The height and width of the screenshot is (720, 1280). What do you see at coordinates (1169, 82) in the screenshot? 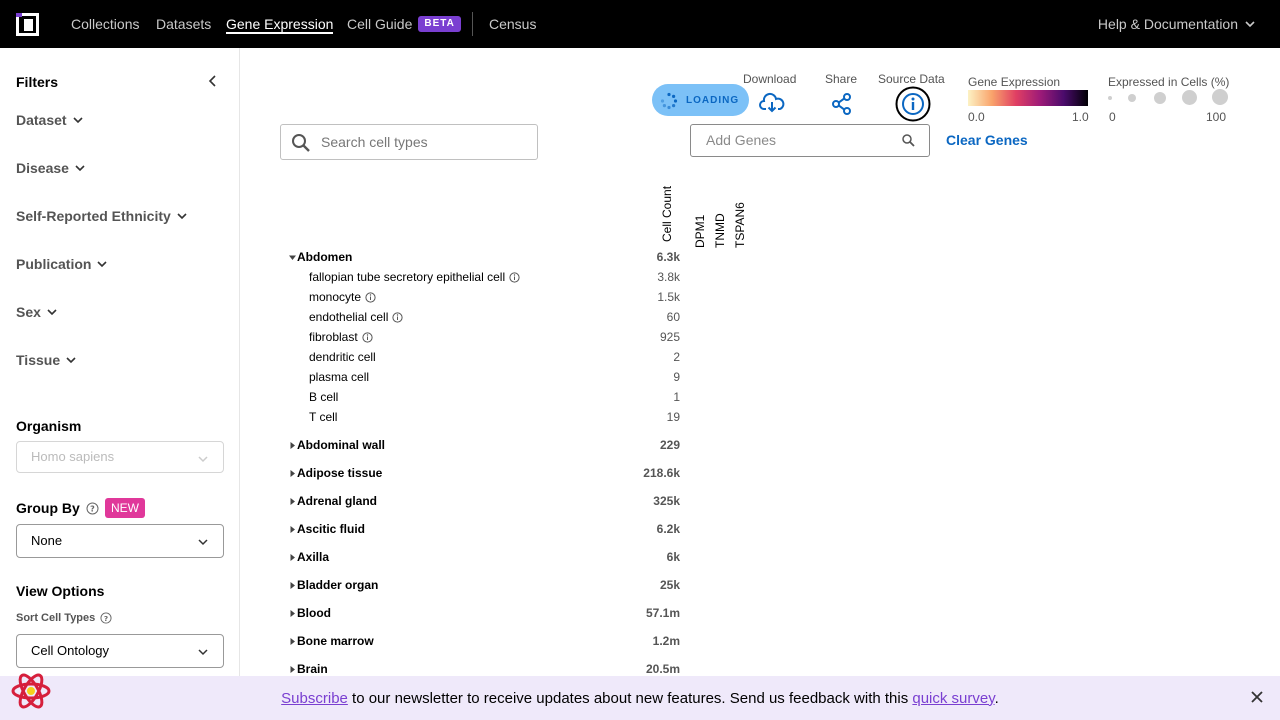
I see `expressed-legend-label: Expressed in Cells (%)` at bounding box center [1169, 82].